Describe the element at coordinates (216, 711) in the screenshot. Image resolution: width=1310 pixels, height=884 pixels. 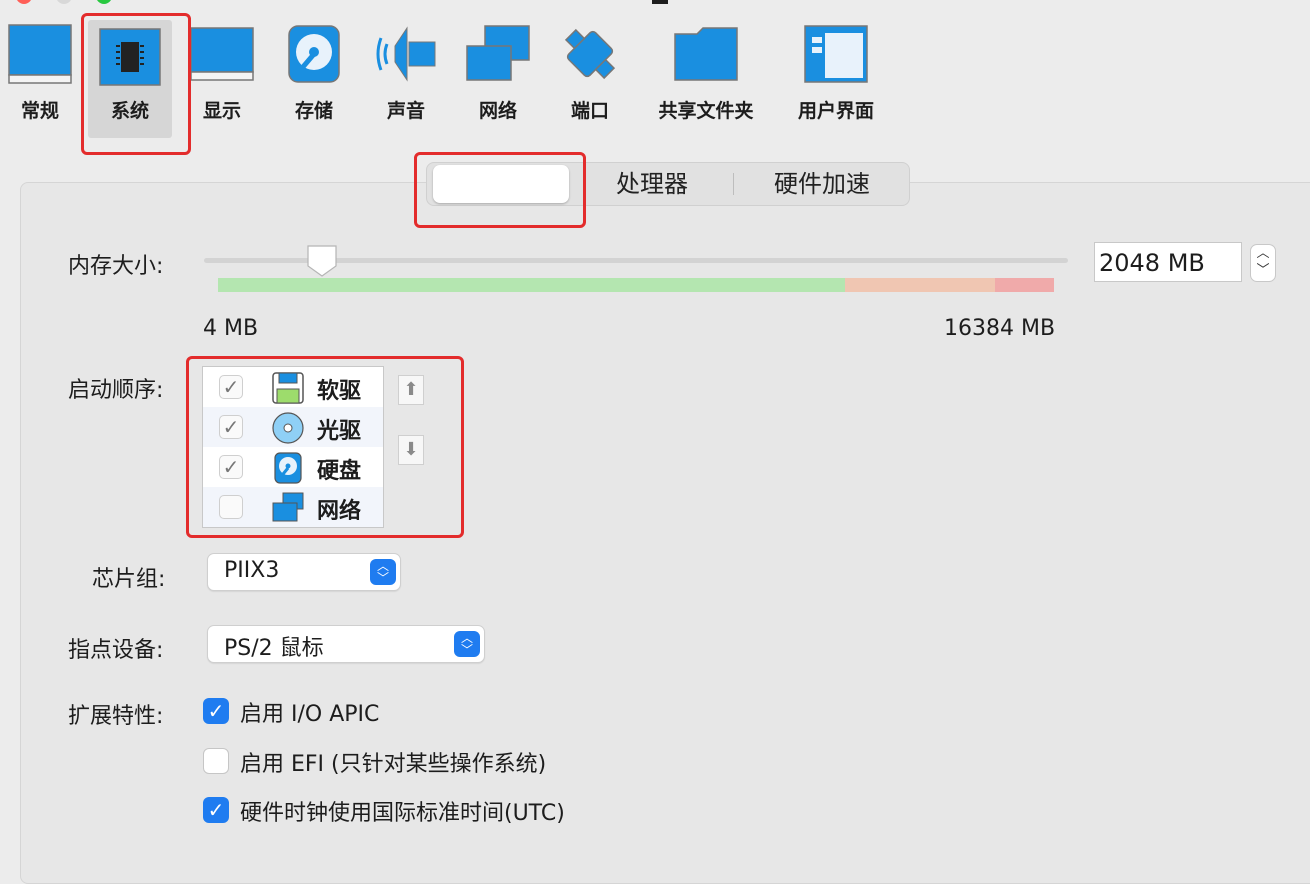
I see `ioapic-checkbox: ✓` at that location.